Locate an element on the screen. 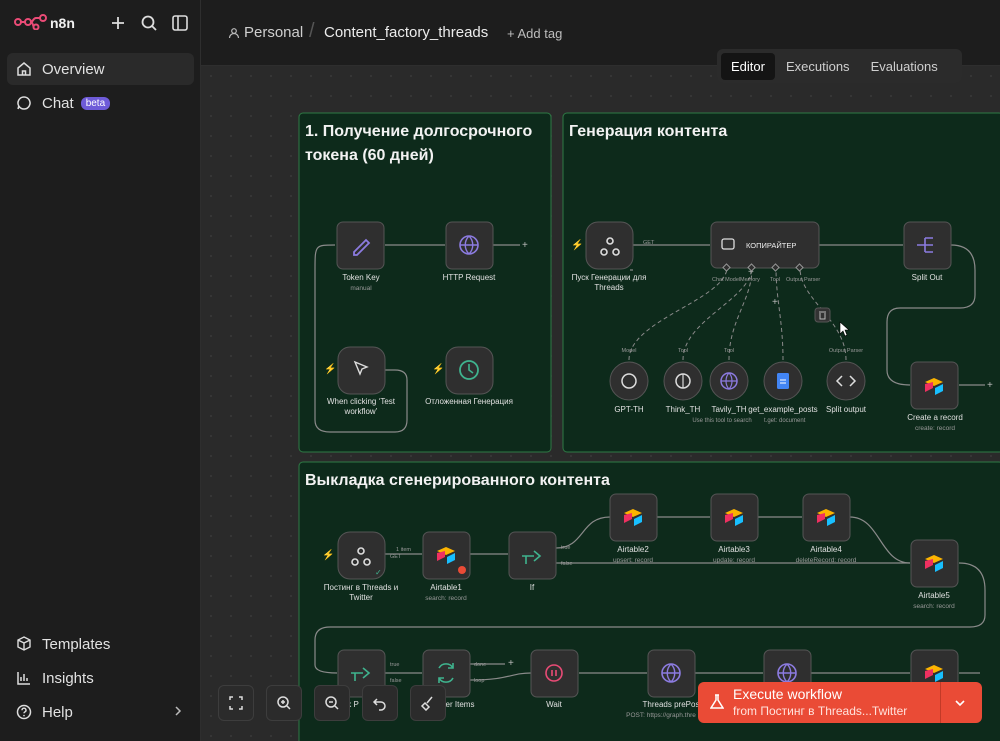 The height and width of the screenshot is (741, 1000). chat-icon is located at coordinates (24, 103).